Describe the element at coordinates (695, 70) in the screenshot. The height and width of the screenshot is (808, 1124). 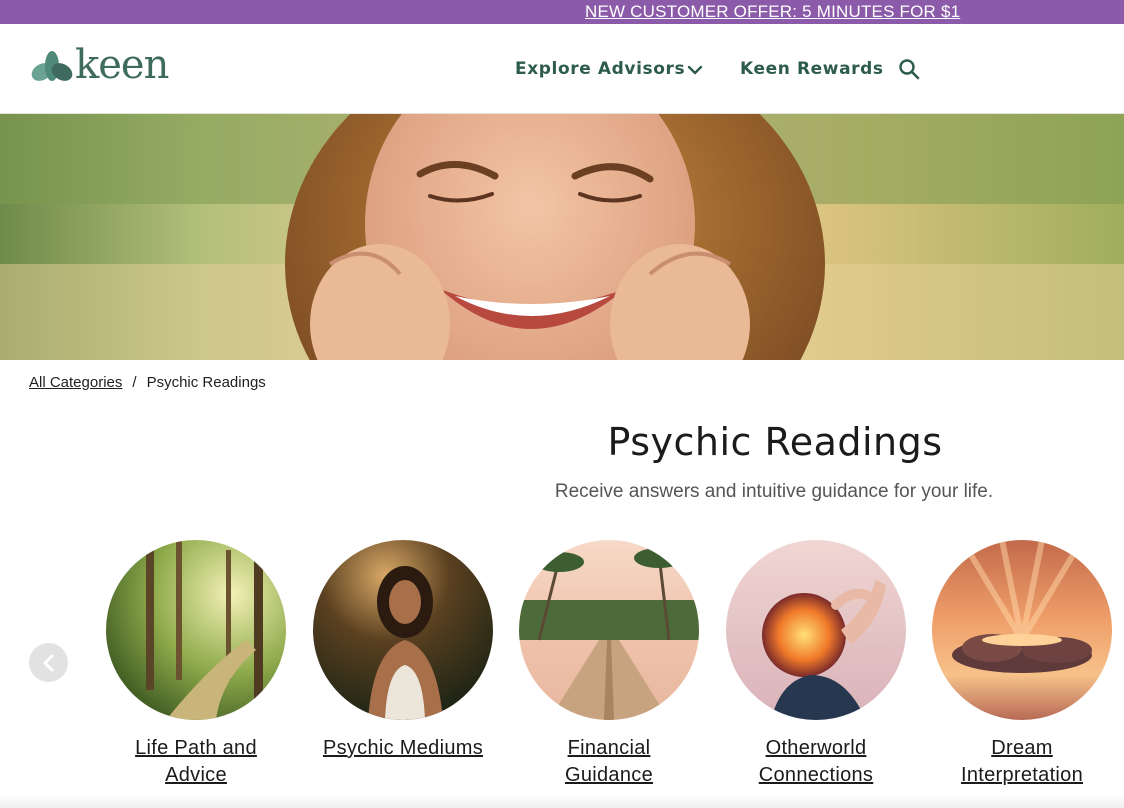
I see `chevron-down-icon` at that location.